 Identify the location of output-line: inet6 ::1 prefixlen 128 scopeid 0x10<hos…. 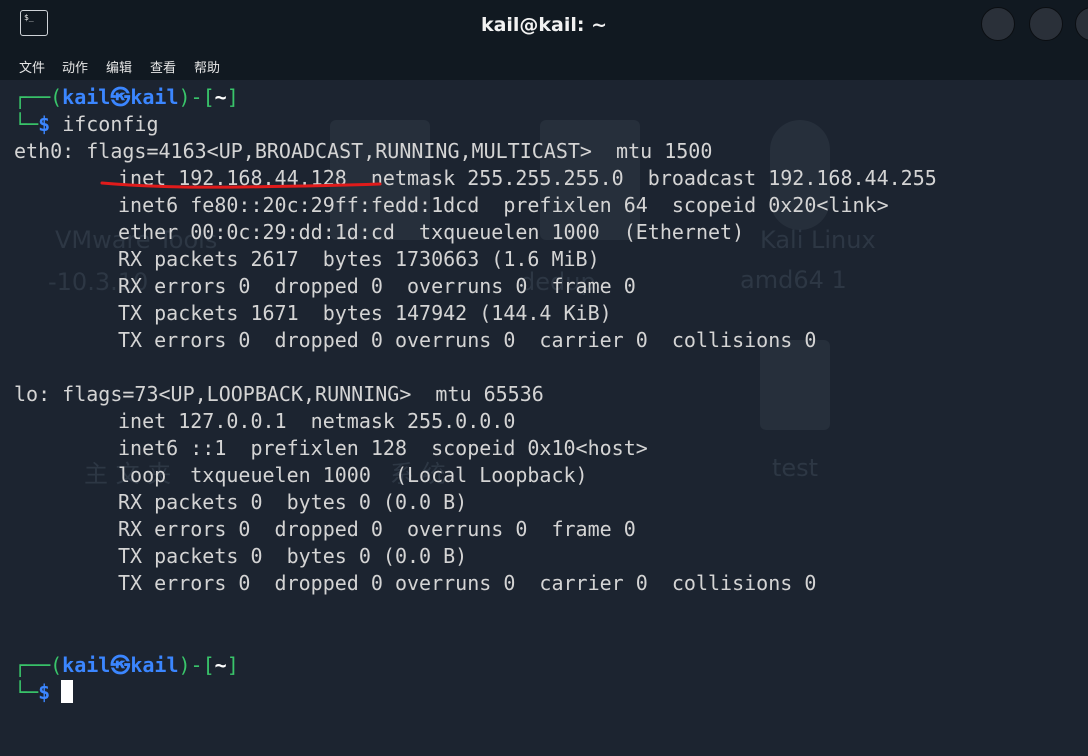
(383, 448).